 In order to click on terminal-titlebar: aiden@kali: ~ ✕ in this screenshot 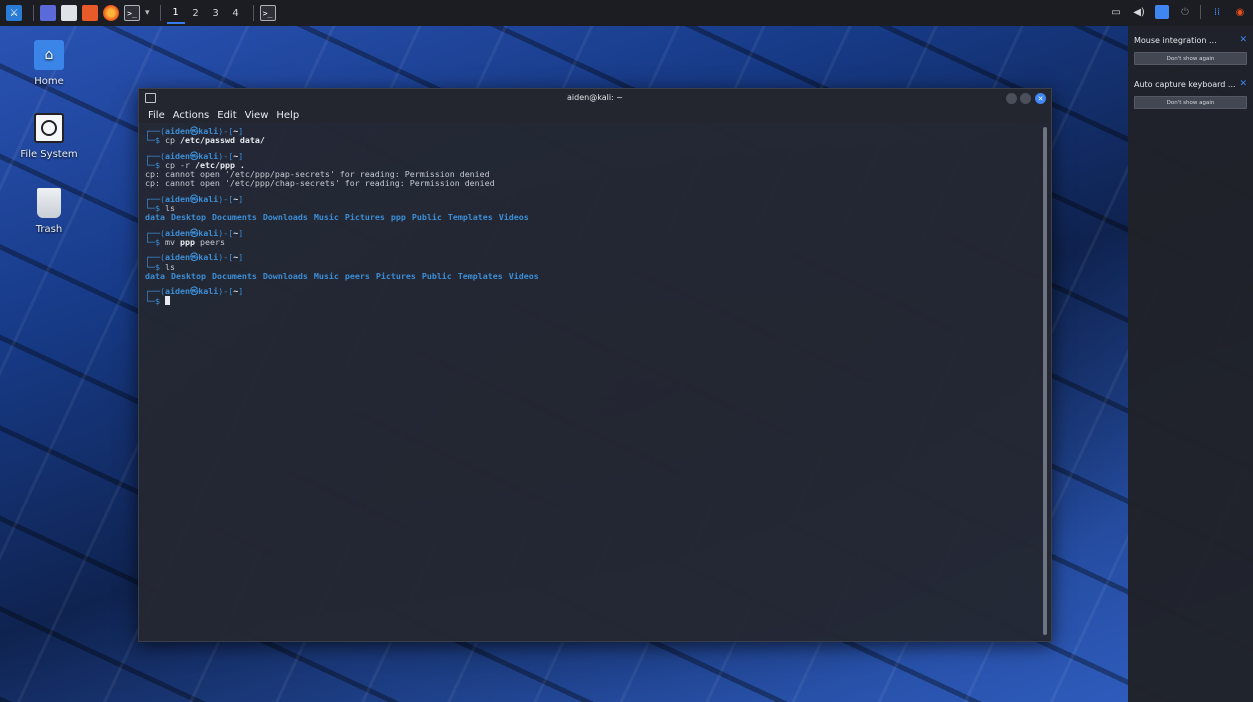, I will do `click(595, 98)`.